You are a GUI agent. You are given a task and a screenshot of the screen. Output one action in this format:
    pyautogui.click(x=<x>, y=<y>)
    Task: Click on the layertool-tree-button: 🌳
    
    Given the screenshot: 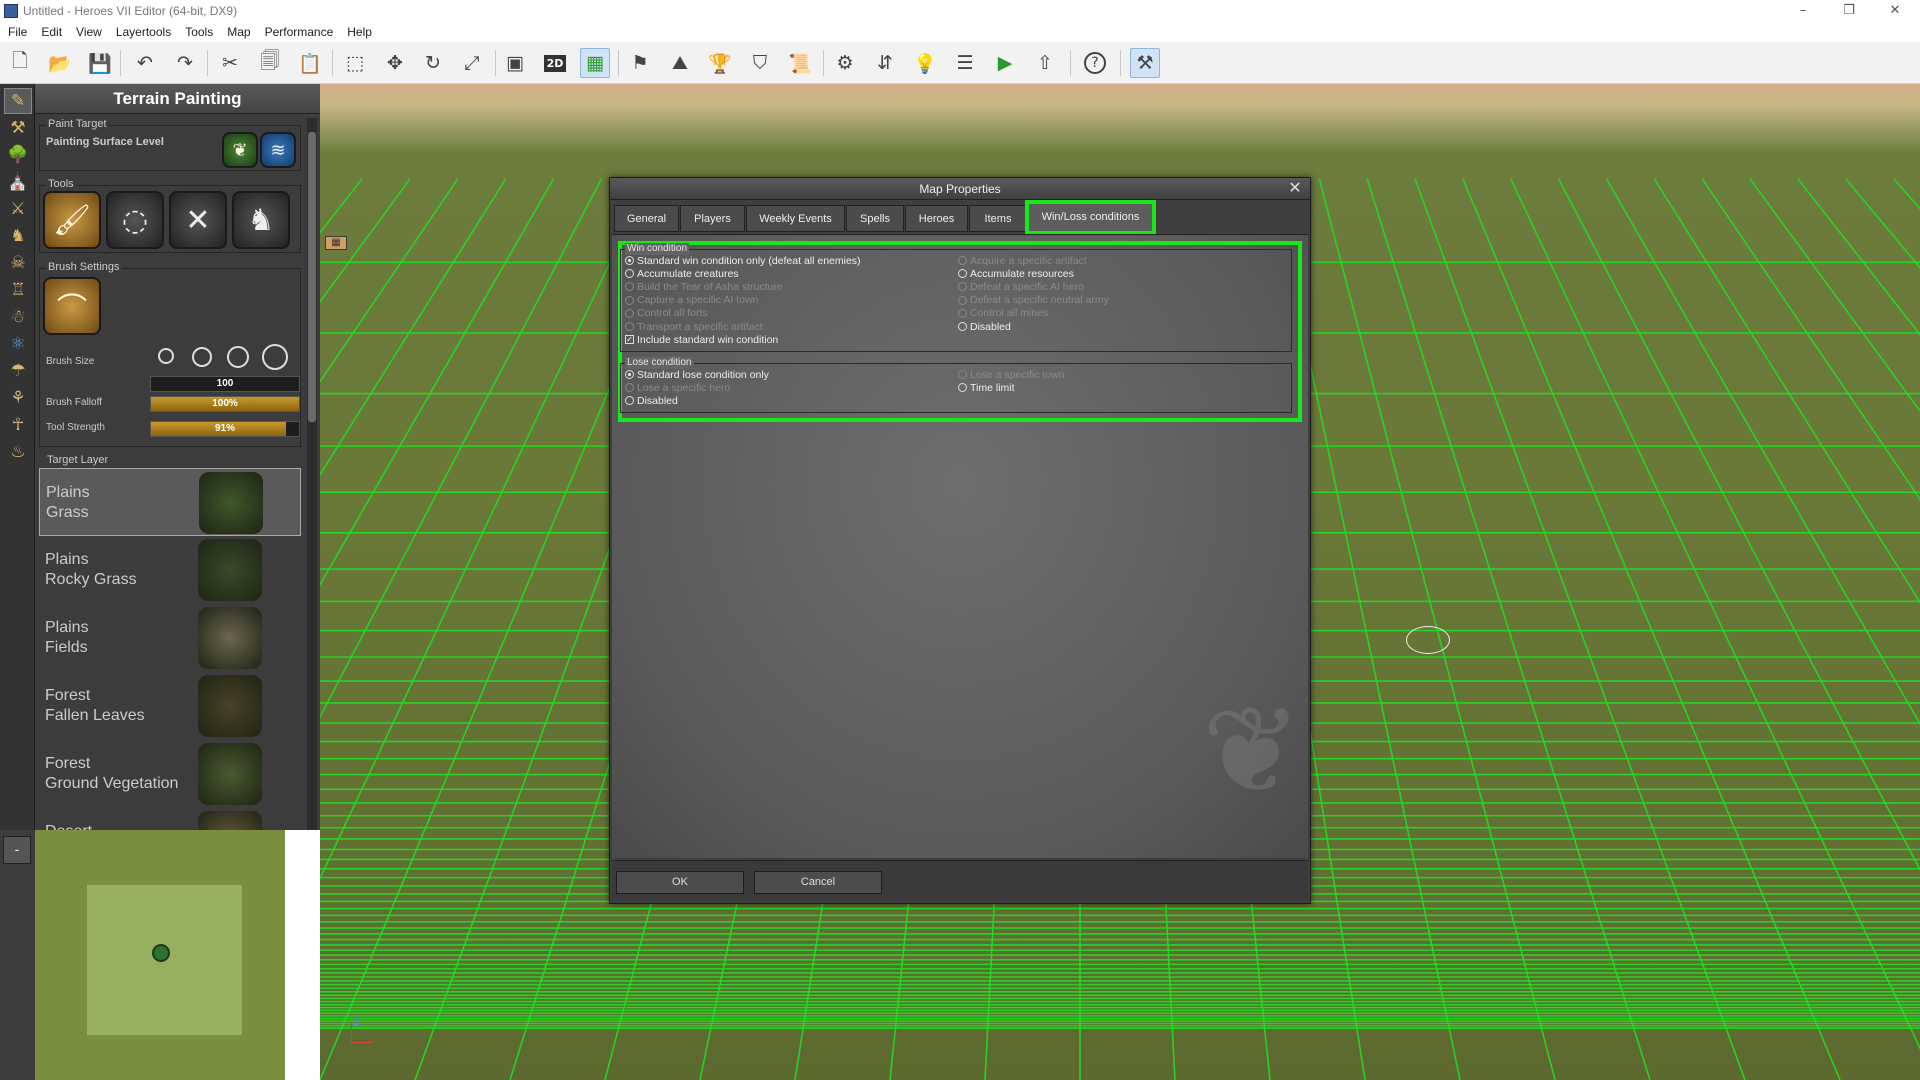 What is the action you would take?
    pyautogui.click(x=18, y=155)
    